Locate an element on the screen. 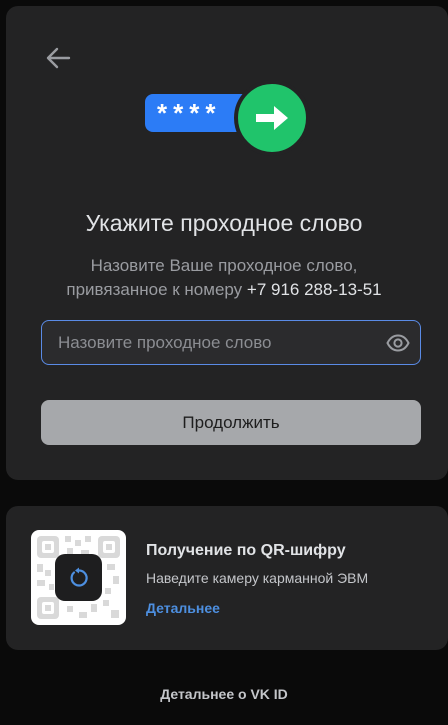  qr-title: Получение по QR-шифру is located at coordinates (246, 550).